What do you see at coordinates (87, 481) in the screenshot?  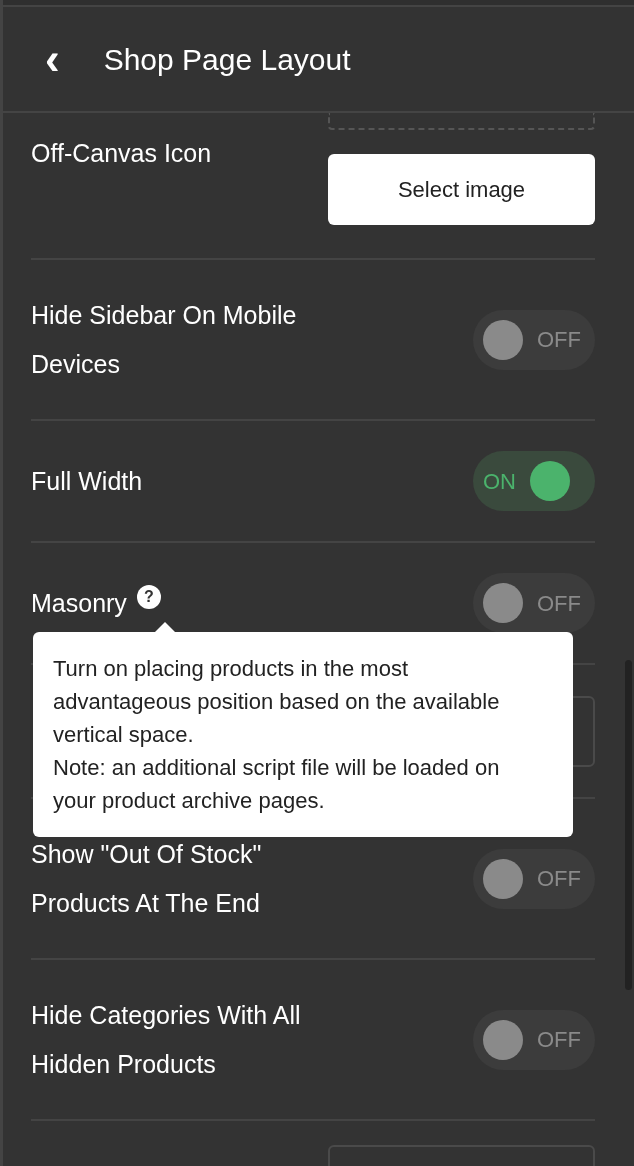 I see `setting-label: Full Width` at bounding box center [87, 481].